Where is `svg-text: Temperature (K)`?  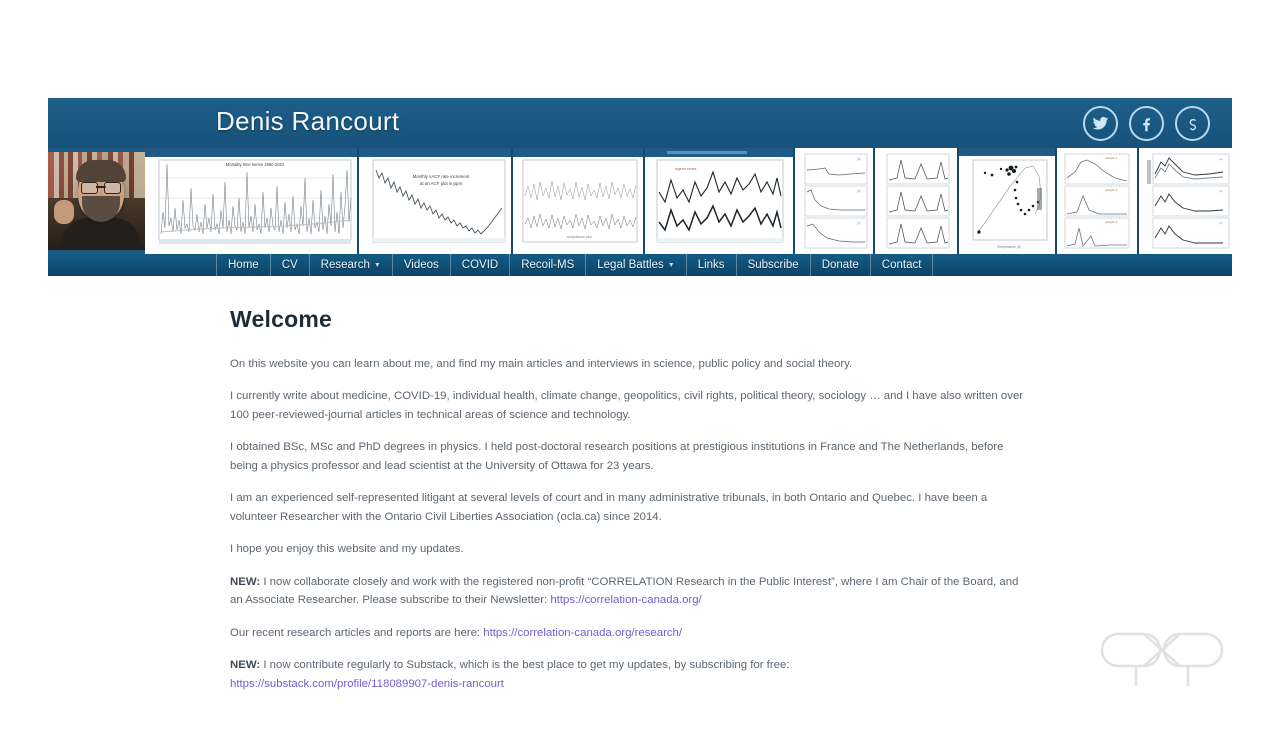
svg-text: Temperature (K) is located at coordinates (1009, 247).